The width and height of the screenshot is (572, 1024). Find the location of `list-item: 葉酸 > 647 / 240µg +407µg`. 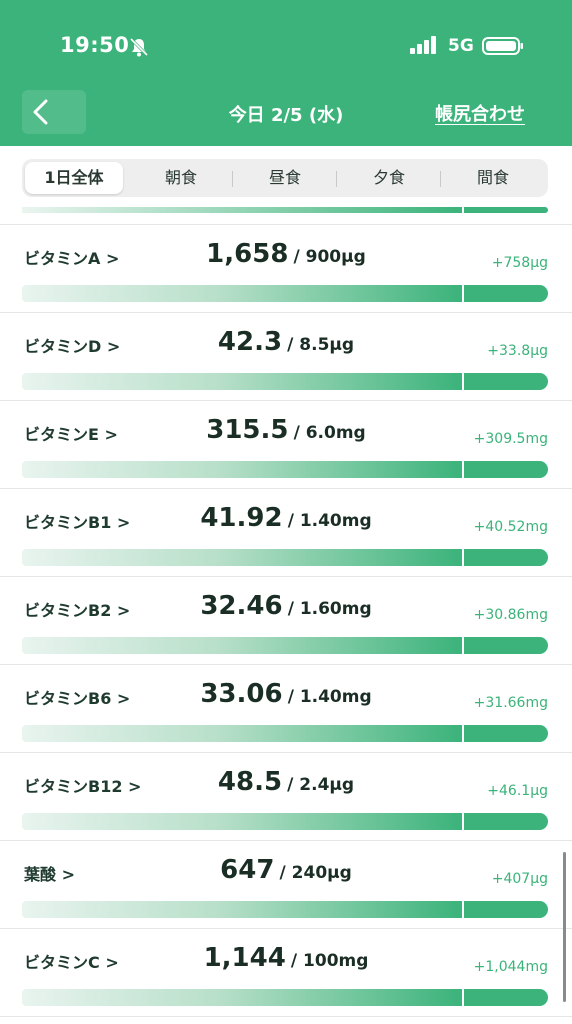

list-item: 葉酸 > 647 / 240µg +407µg is located at coordinates (286, 885).